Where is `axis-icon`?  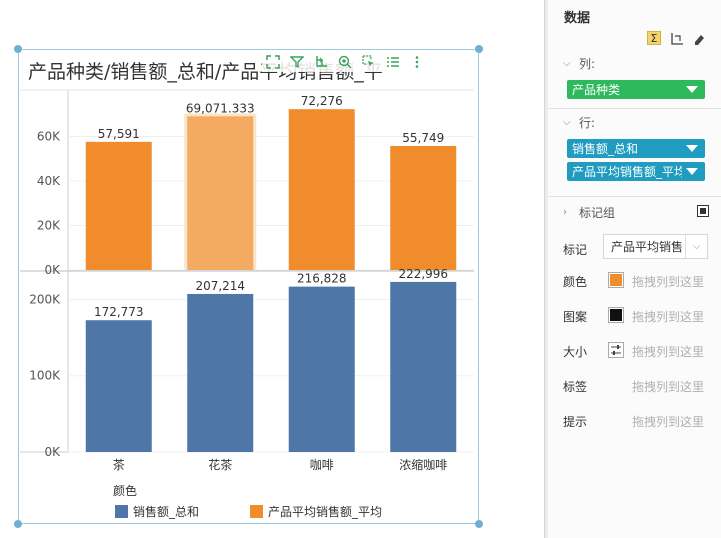
axis-icon is located at coordinates (677, 38).